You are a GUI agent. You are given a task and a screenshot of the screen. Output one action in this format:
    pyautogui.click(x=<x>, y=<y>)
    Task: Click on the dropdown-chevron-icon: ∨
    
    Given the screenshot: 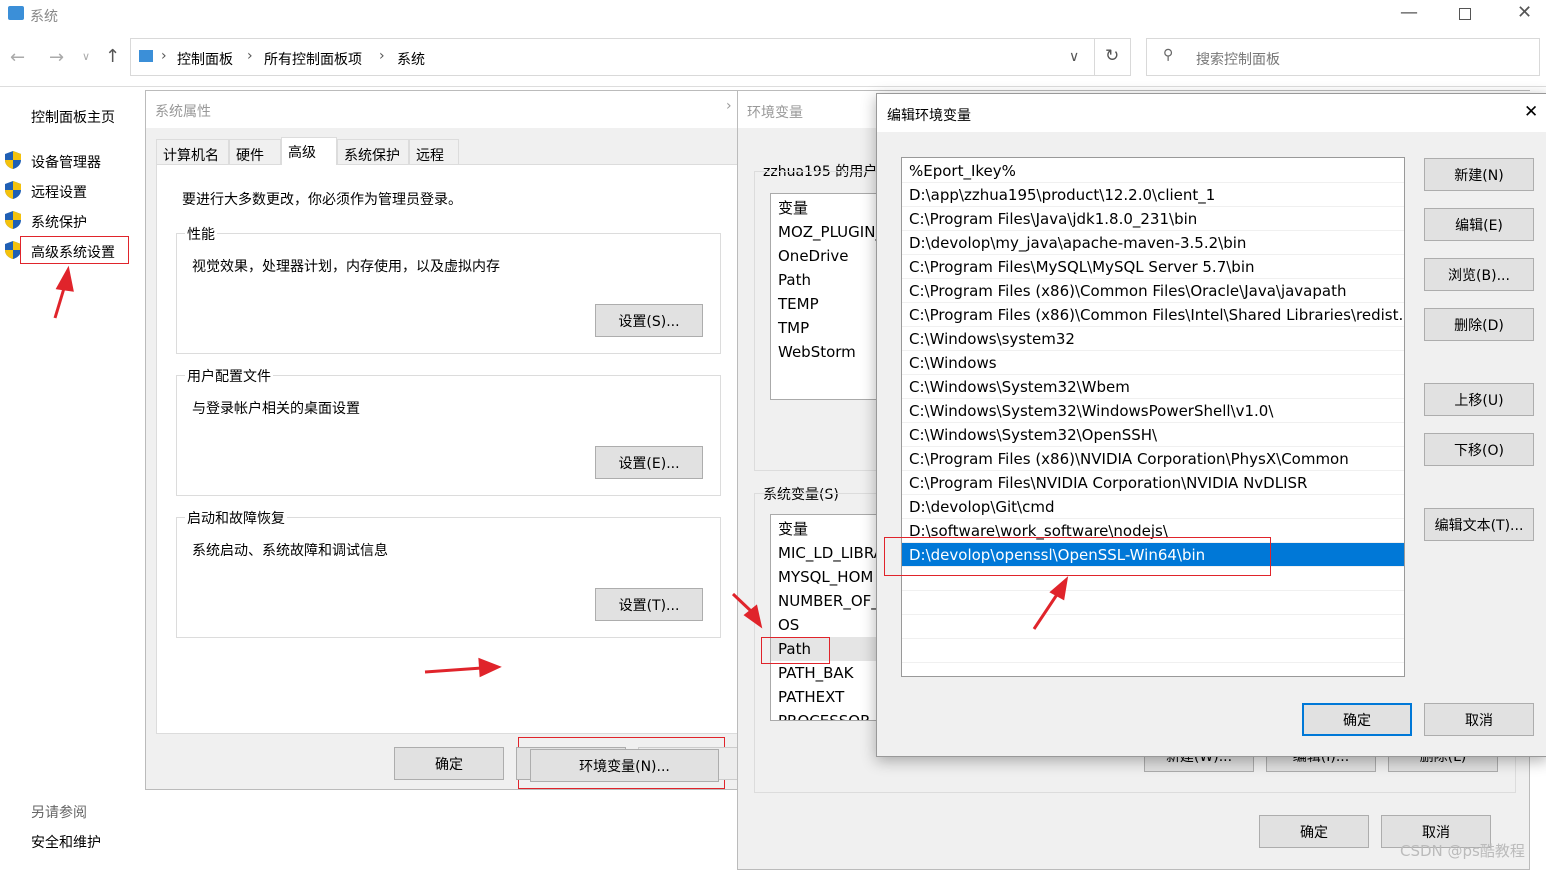 What is the action you would take?
    pyautogui.click(x=1074, y=57)
    